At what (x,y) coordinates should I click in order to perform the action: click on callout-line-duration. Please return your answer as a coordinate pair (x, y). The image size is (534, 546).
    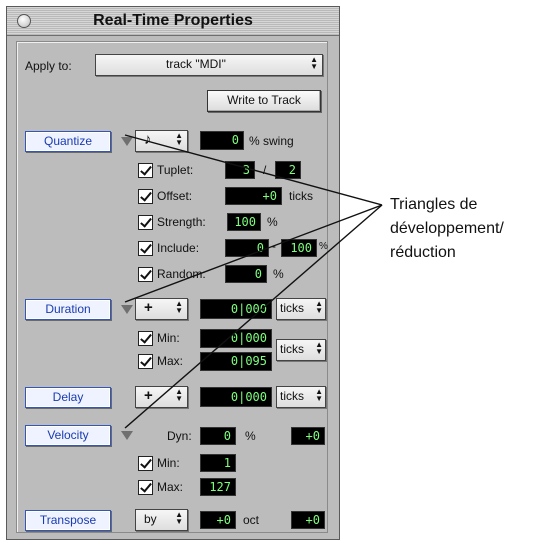
    Looking at the image, I should click on (253, 253).